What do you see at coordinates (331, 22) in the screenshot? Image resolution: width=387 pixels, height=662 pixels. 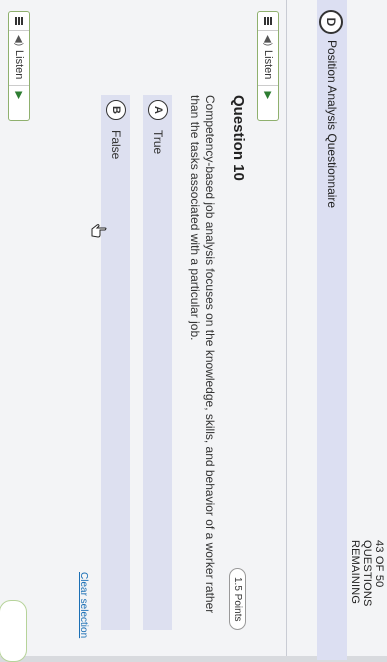 I see `previous-answer-letter: D` at bounding box center [331, 22].